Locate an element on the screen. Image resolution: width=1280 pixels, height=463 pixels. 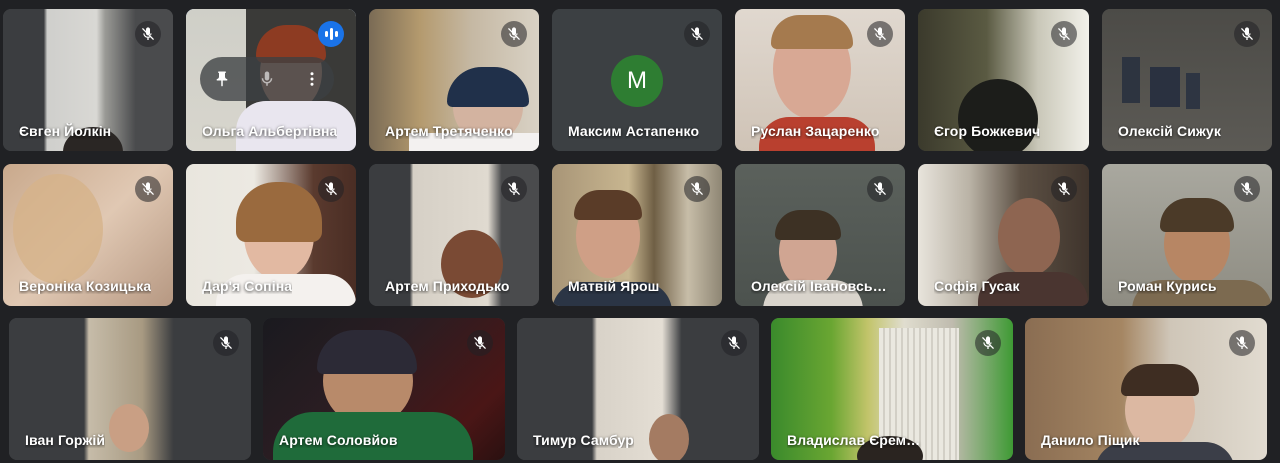
participant-tile: Вероніка Козицька is located at coordinates (88, 235).